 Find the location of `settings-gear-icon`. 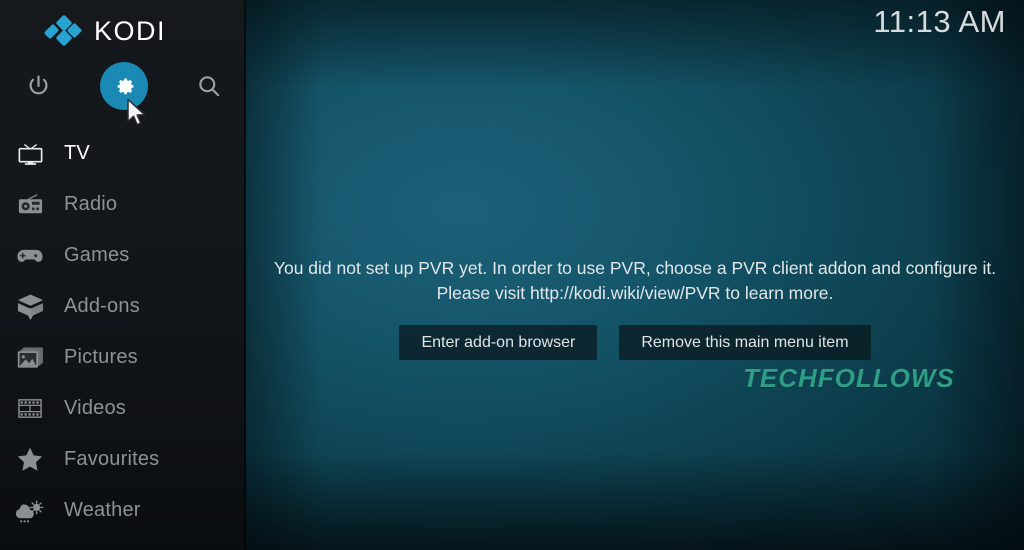

settings-gear-icon is located at coordinates (125, 85).